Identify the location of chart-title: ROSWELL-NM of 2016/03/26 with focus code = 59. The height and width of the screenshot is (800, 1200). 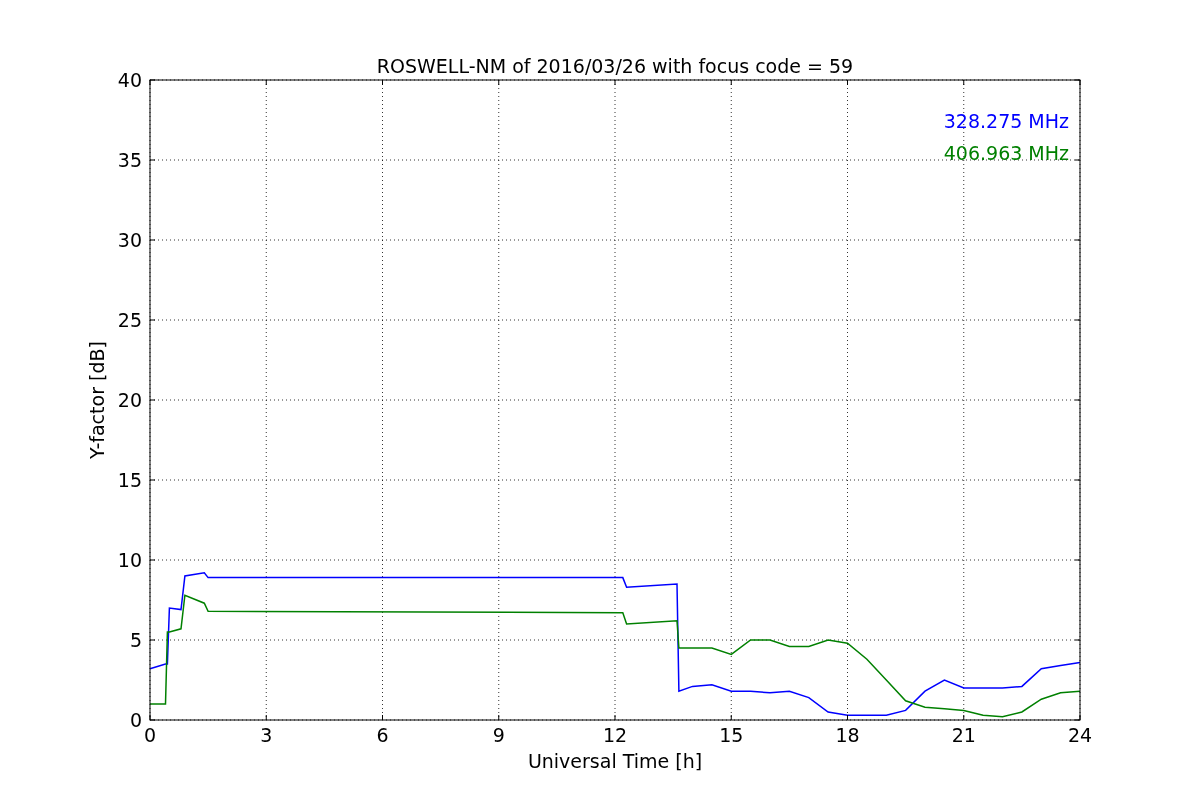
(615, 66).